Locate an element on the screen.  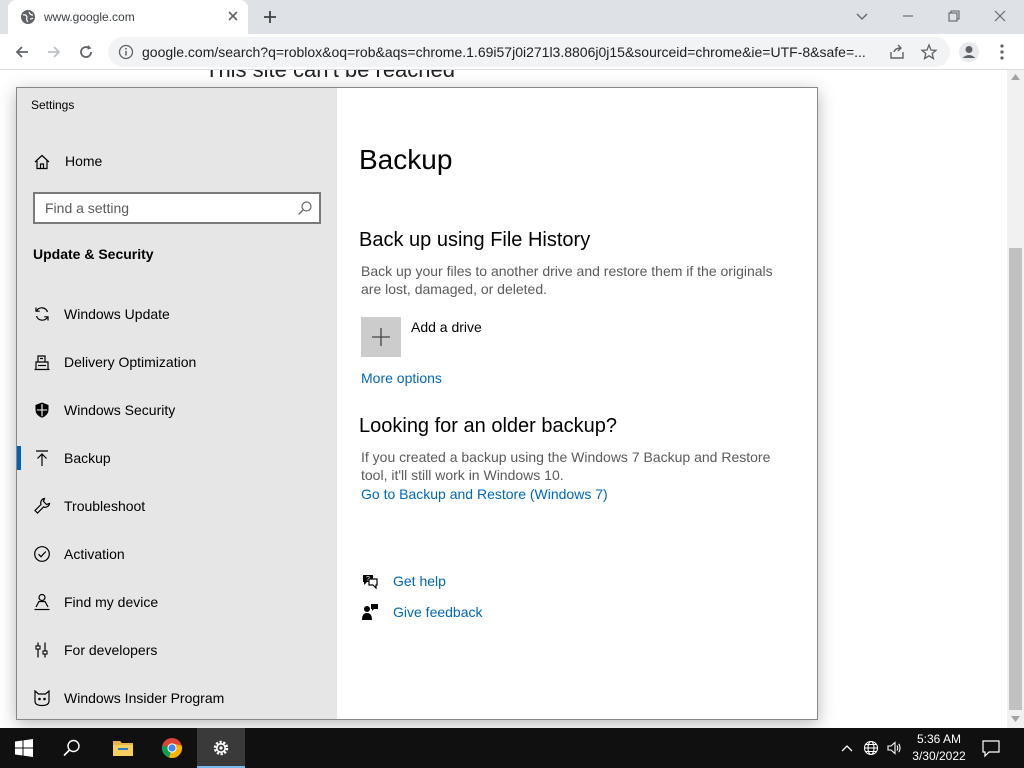
share-icon is located at coordinates (897, 52).